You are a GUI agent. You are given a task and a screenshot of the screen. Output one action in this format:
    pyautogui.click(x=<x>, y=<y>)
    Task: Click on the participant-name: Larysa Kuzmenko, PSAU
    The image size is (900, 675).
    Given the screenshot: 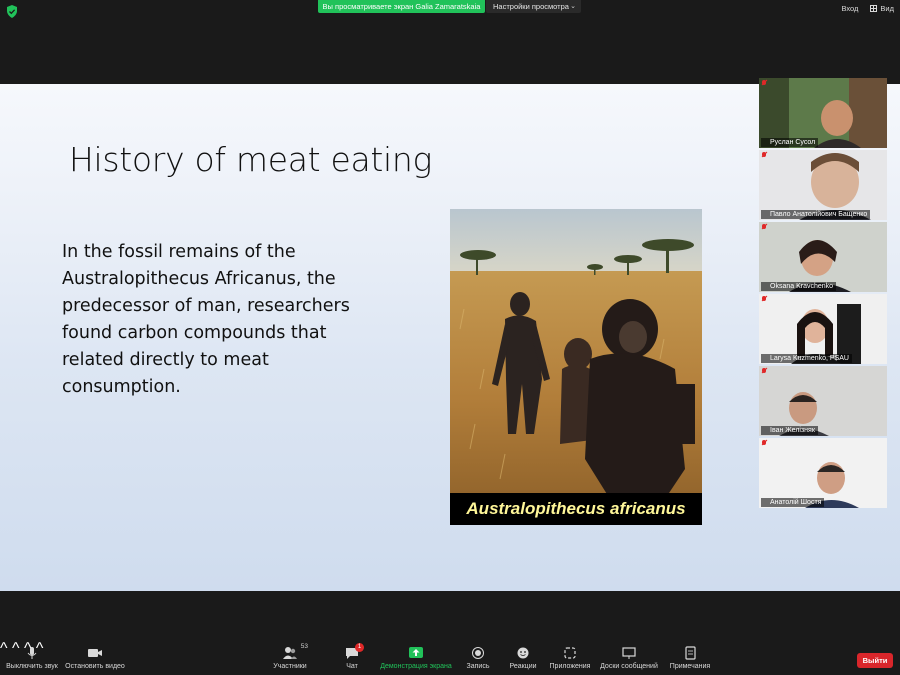 What is the action you would take?
    pyautogui.click(x=806, y=358)
    